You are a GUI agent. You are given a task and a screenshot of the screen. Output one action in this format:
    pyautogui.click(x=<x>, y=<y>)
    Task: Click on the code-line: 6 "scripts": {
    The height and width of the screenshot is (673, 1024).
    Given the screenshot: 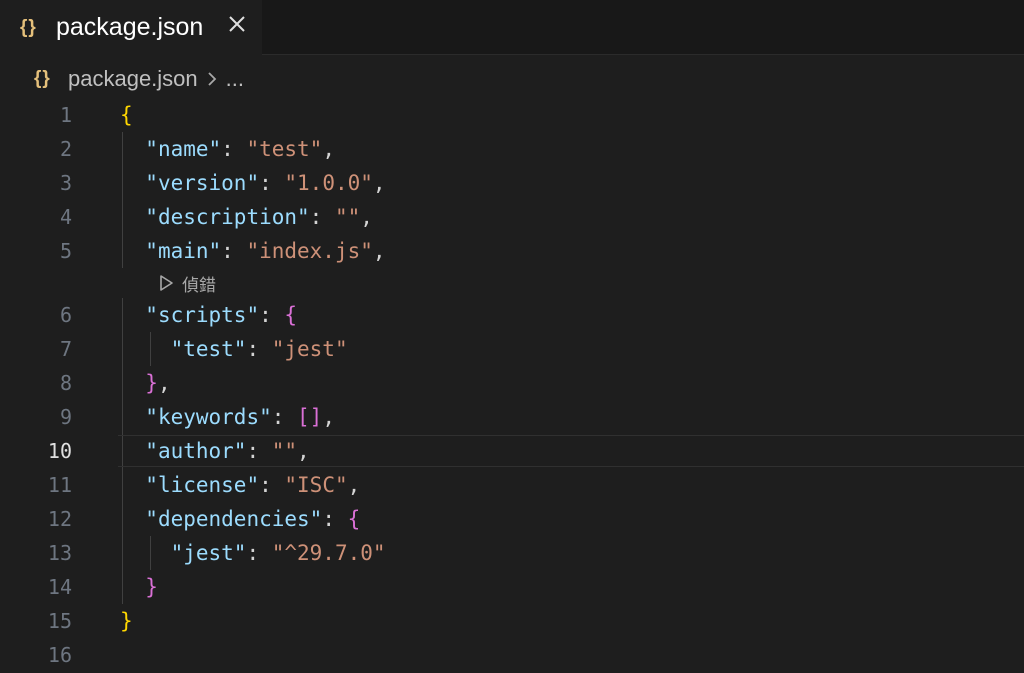 What is the action you would take?
    pyautogui.click(x=512, y=315)
    